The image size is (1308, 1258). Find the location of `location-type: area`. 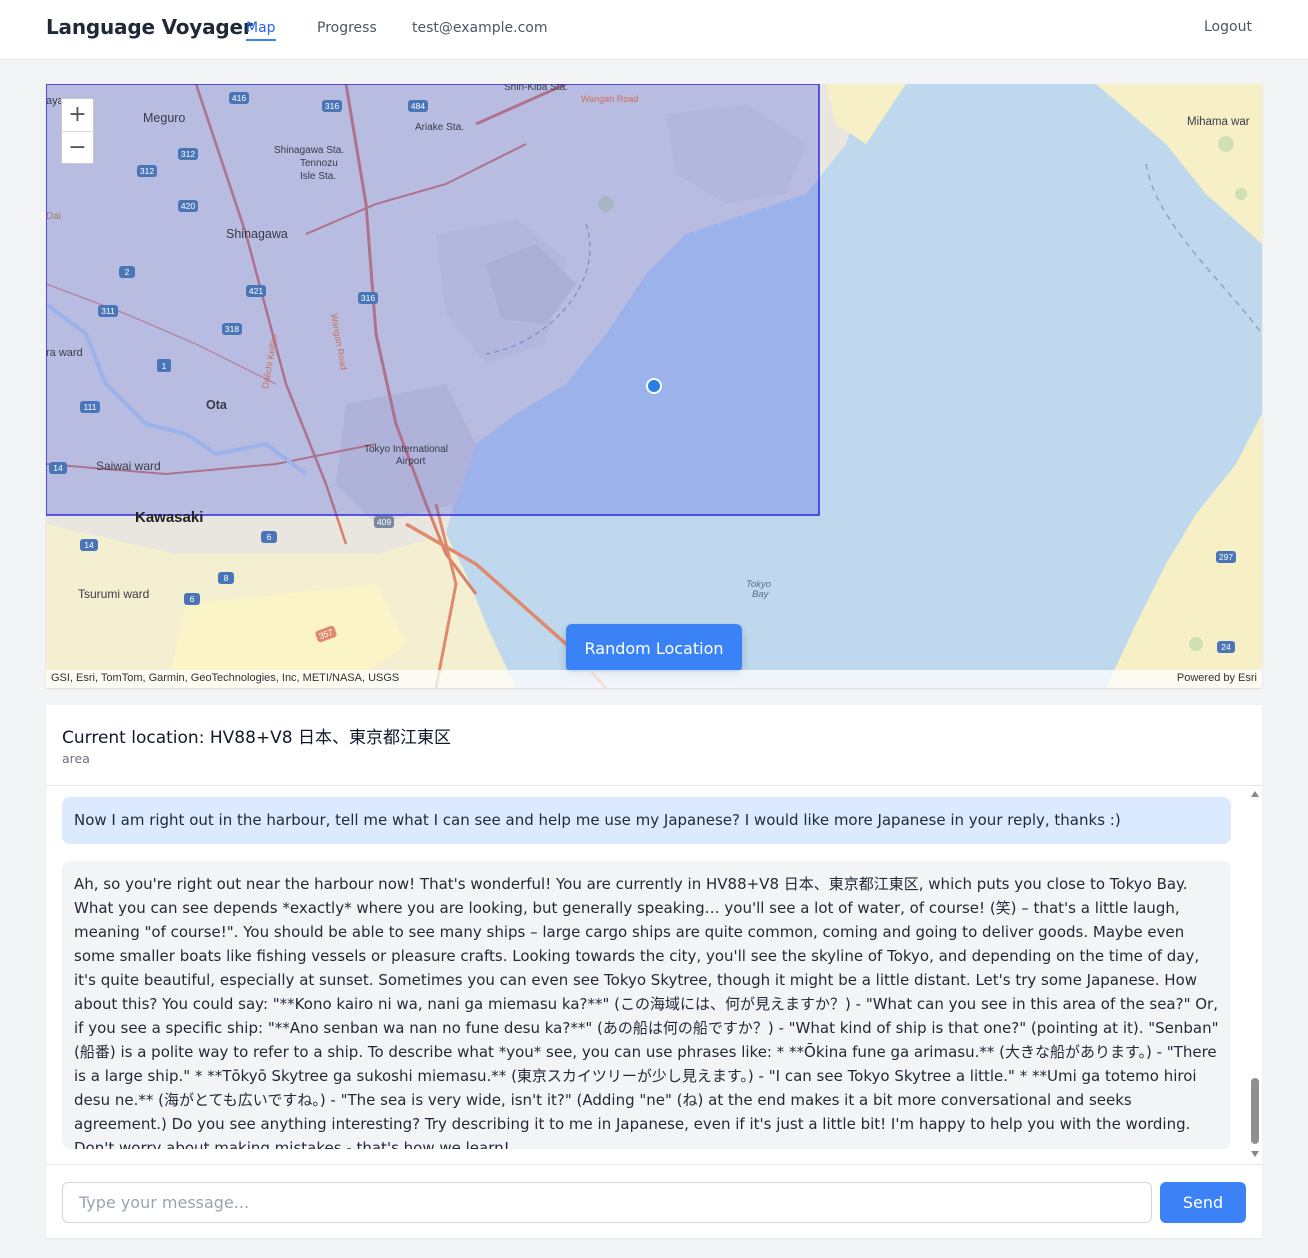

location-type: area is located at coordinates (76, 758).